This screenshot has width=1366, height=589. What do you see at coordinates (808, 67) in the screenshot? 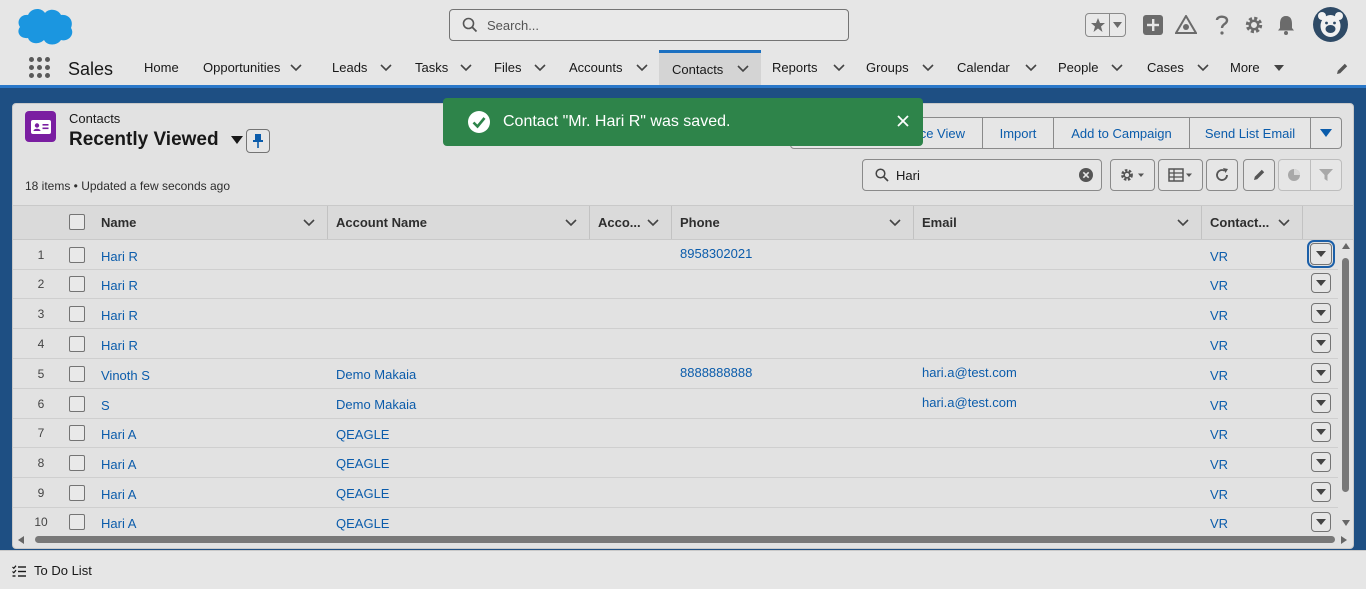
I see `nav-item-reports: Reports` at bounding box center [808, 67].